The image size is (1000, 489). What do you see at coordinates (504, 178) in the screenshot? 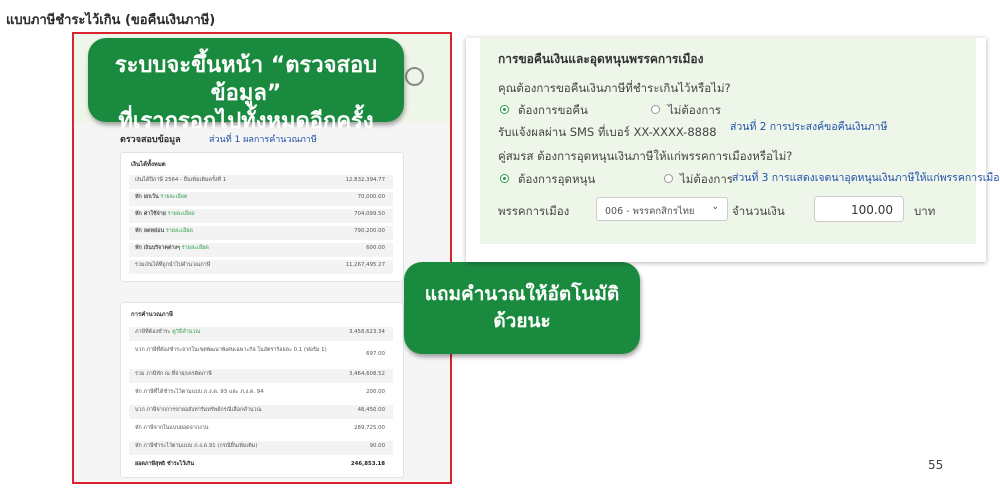
I see `party-yes-radio` at bounding box center [504, 178].